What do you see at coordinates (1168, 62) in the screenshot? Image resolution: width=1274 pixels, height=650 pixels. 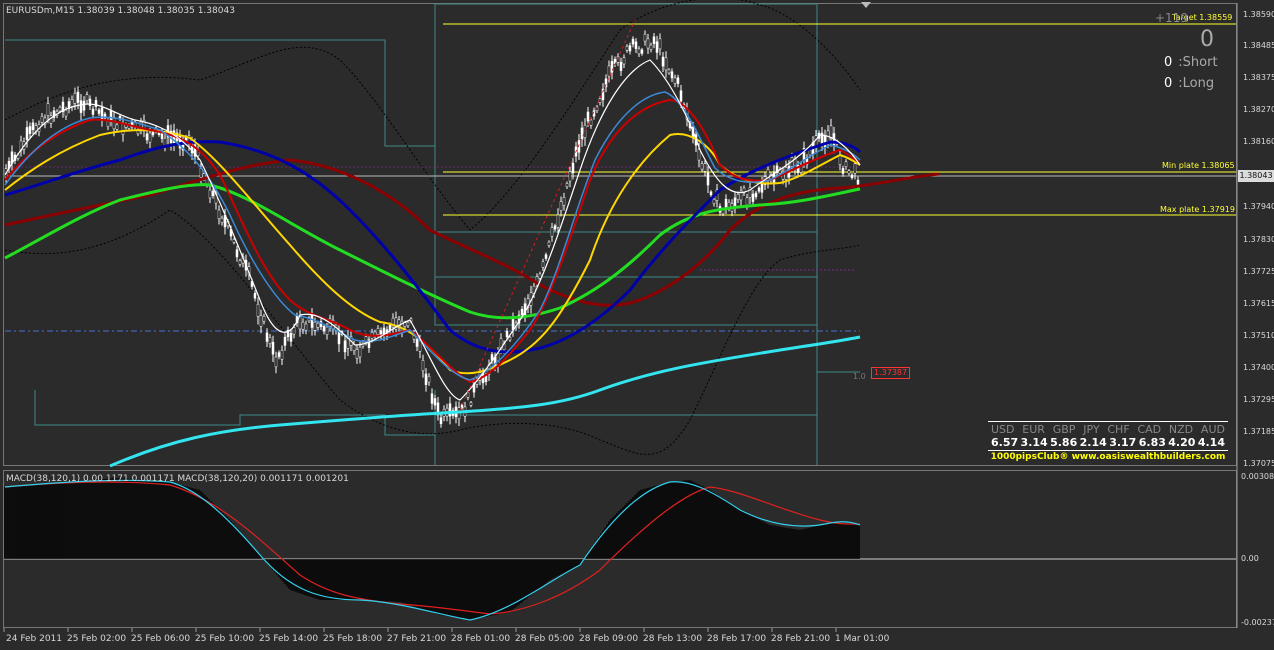 I see `short-count: 0` at bounding box center [1168, 62].